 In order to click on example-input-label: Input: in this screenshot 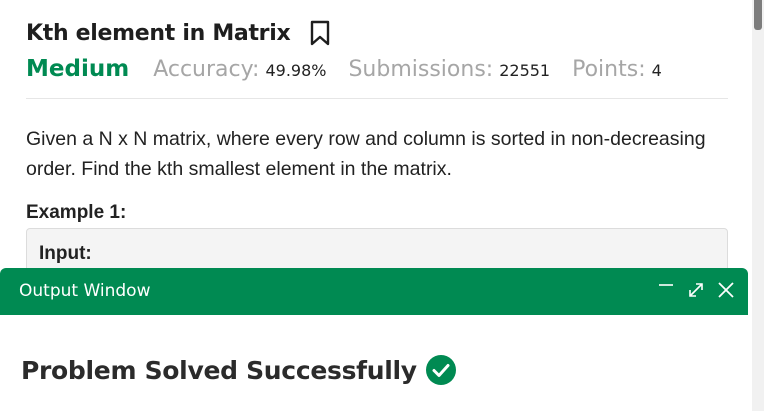, I will do `click(65, 253)`.